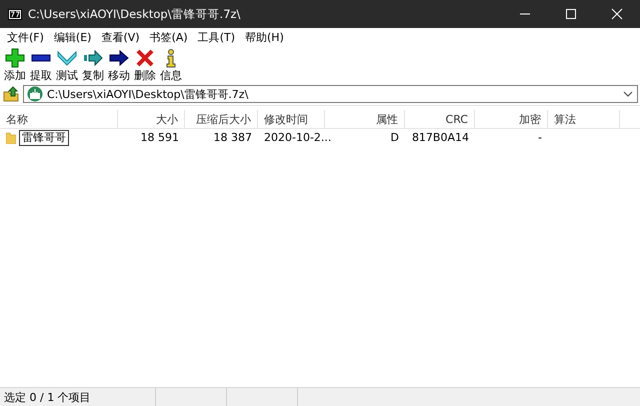 The width and height of the screenshot is (640, 406). Describe the element at coordinates (216, 37) in the screenshot. I see `menu-item: 工具(T)` at that location.